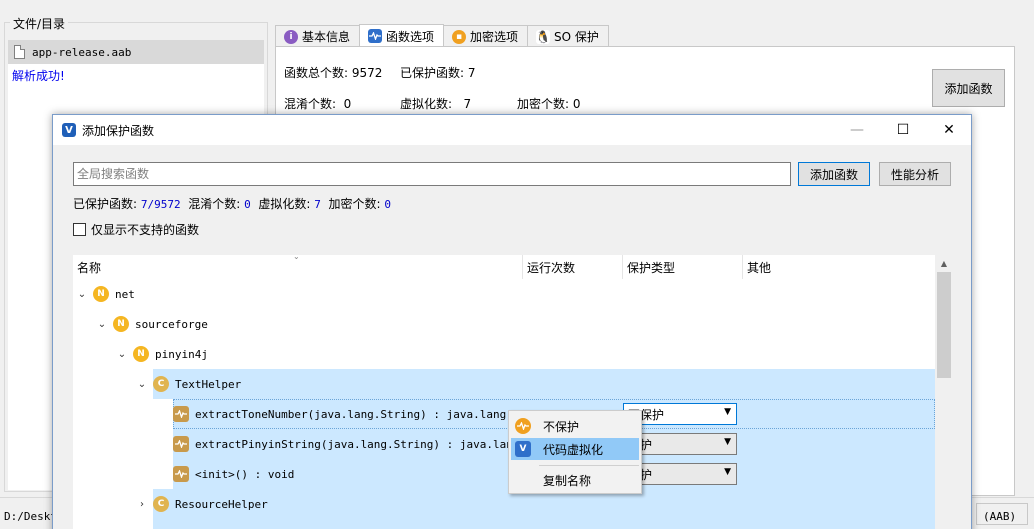 The image size is (1034, 529). I want to click on dialog-stats: 已保护函数: 7/9572 混淆个数: 0 虚拟化数: 7 加密个数: 0, so click(232, 203).